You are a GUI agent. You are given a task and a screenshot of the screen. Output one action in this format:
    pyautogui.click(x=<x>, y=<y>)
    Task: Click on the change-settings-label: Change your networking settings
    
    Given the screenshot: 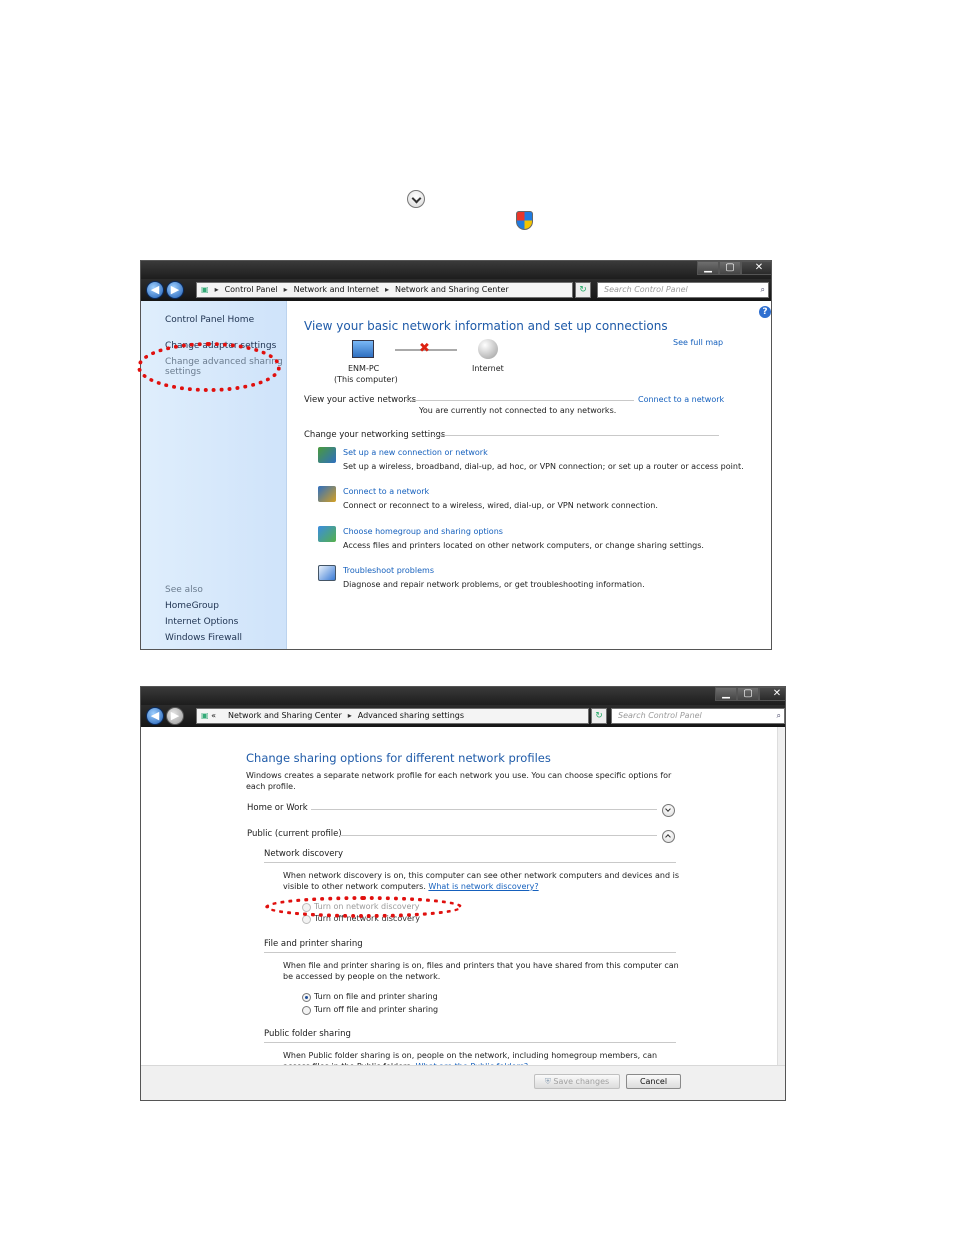 What is the action you would take?
    pyautogui.click(x=375, y=435)
    